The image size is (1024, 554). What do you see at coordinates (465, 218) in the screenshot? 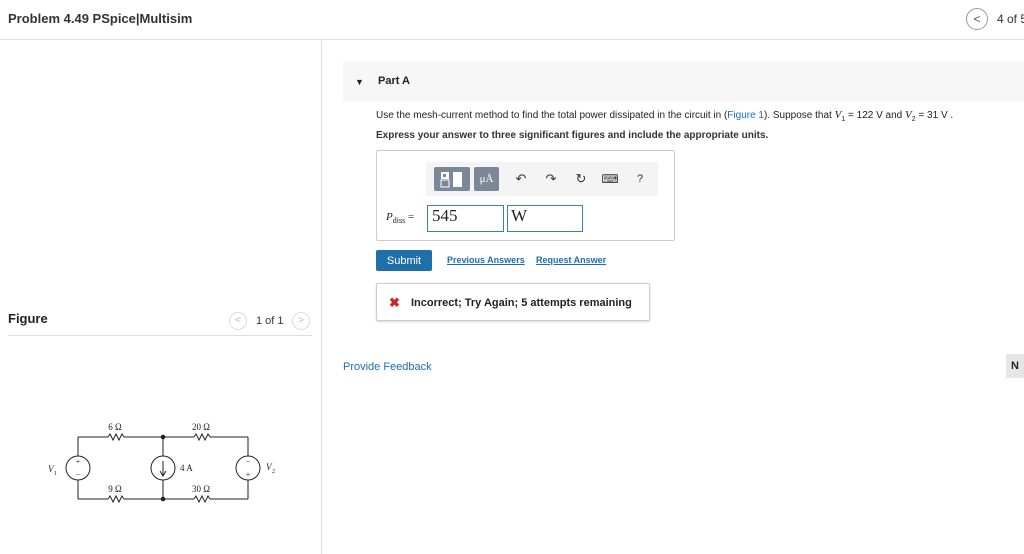
I see `answer-value-input: 545` at bounding box center [465, 218].